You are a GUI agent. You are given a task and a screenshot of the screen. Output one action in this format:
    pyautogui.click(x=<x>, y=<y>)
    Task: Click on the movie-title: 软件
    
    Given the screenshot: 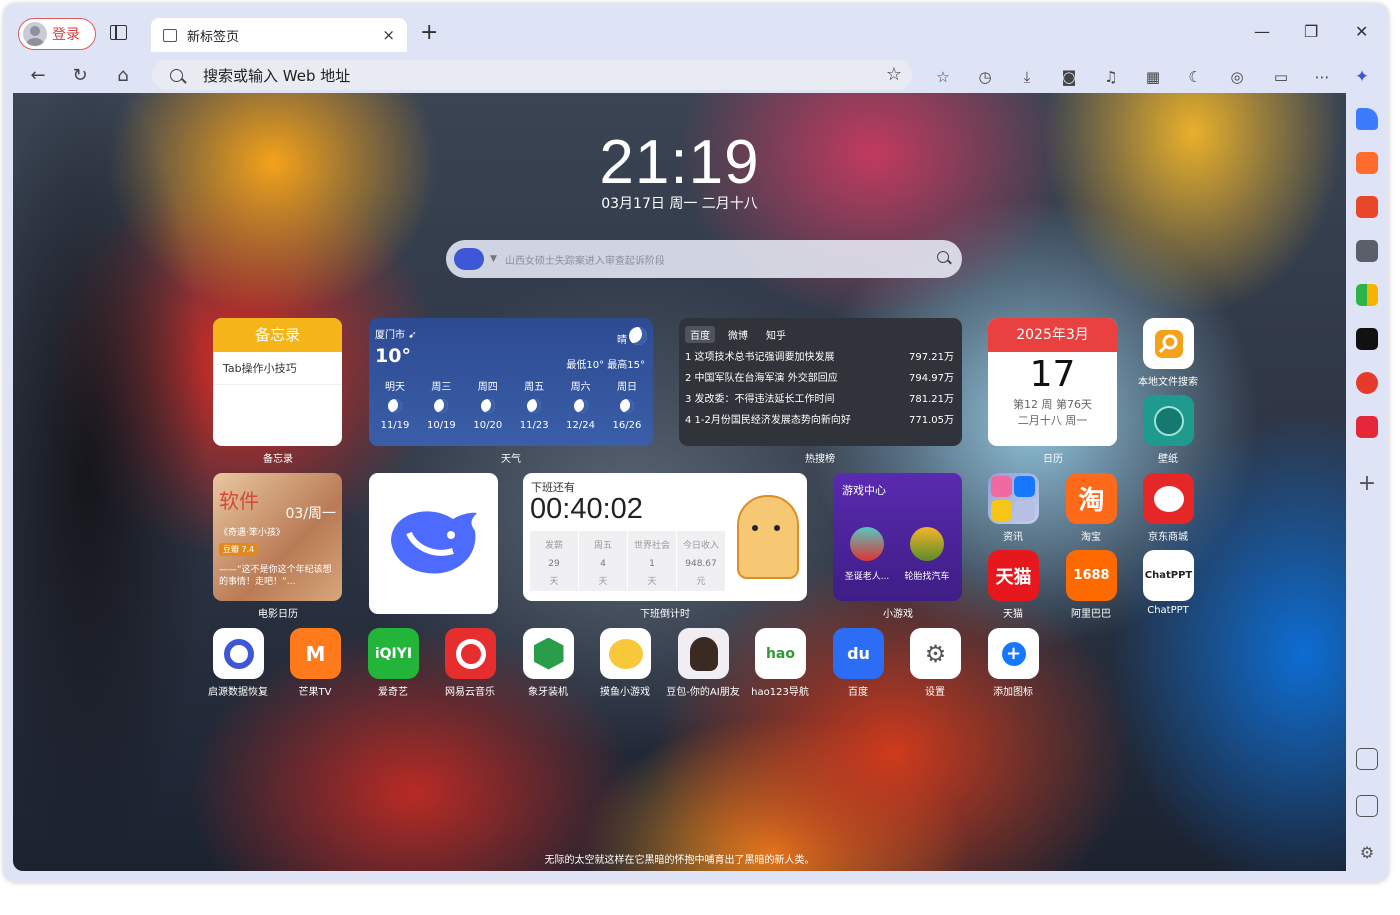 What is the action you would take?
    pyautogui.click(x=239, y=501)
    